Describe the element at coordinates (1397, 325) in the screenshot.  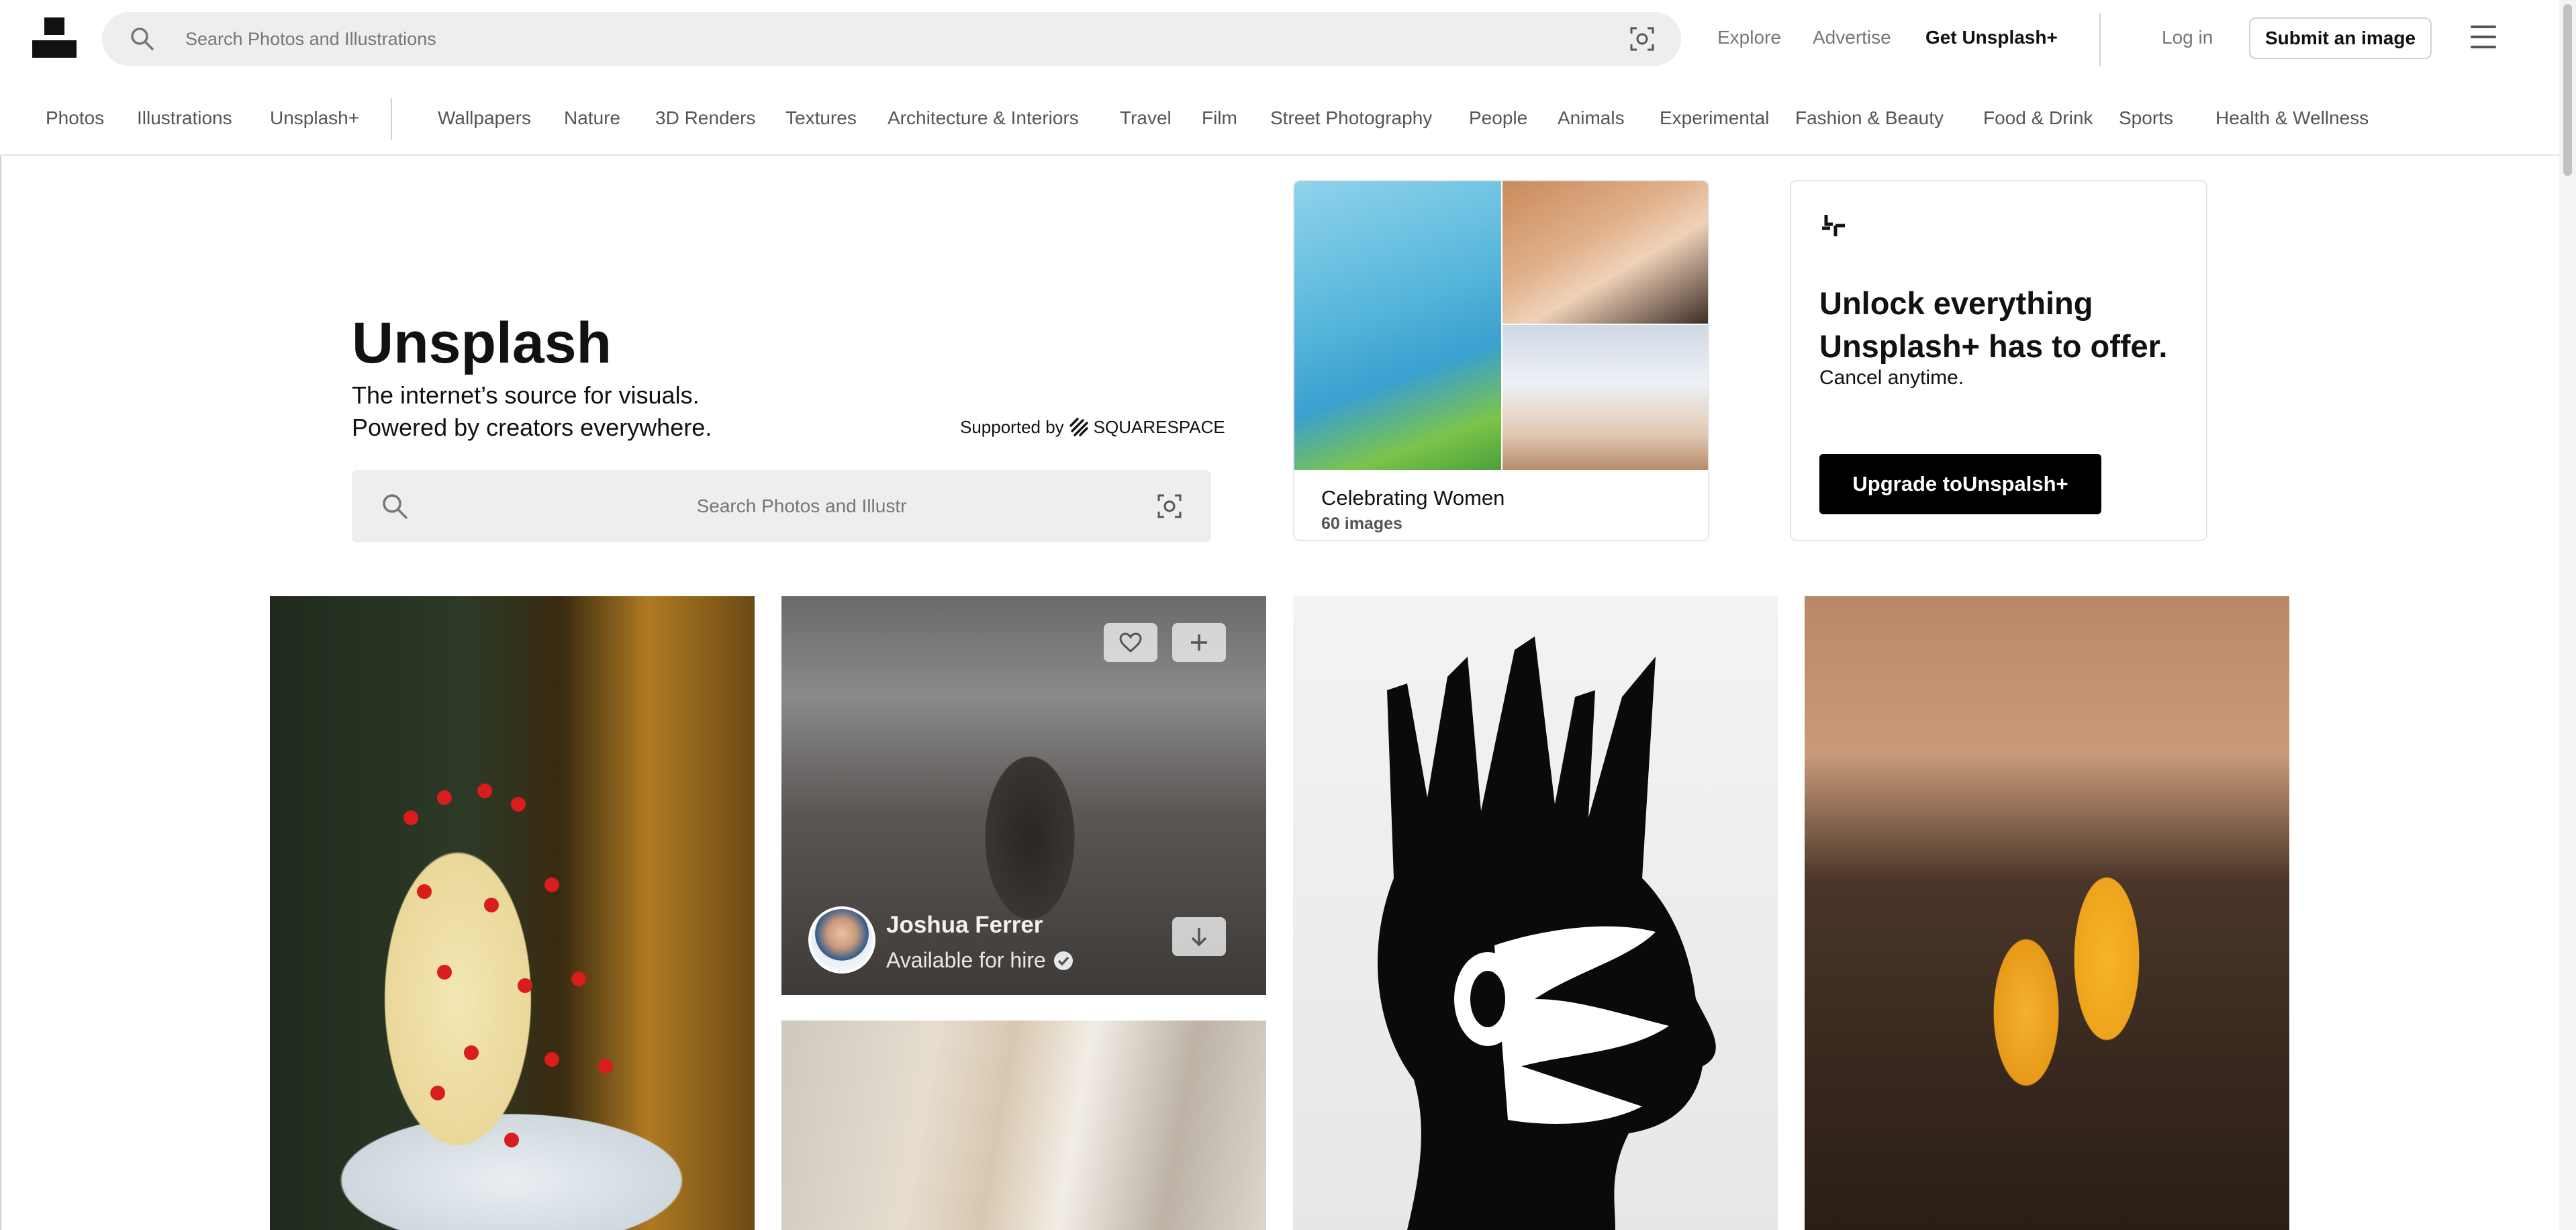
I see `collection-cover-image` at that location.